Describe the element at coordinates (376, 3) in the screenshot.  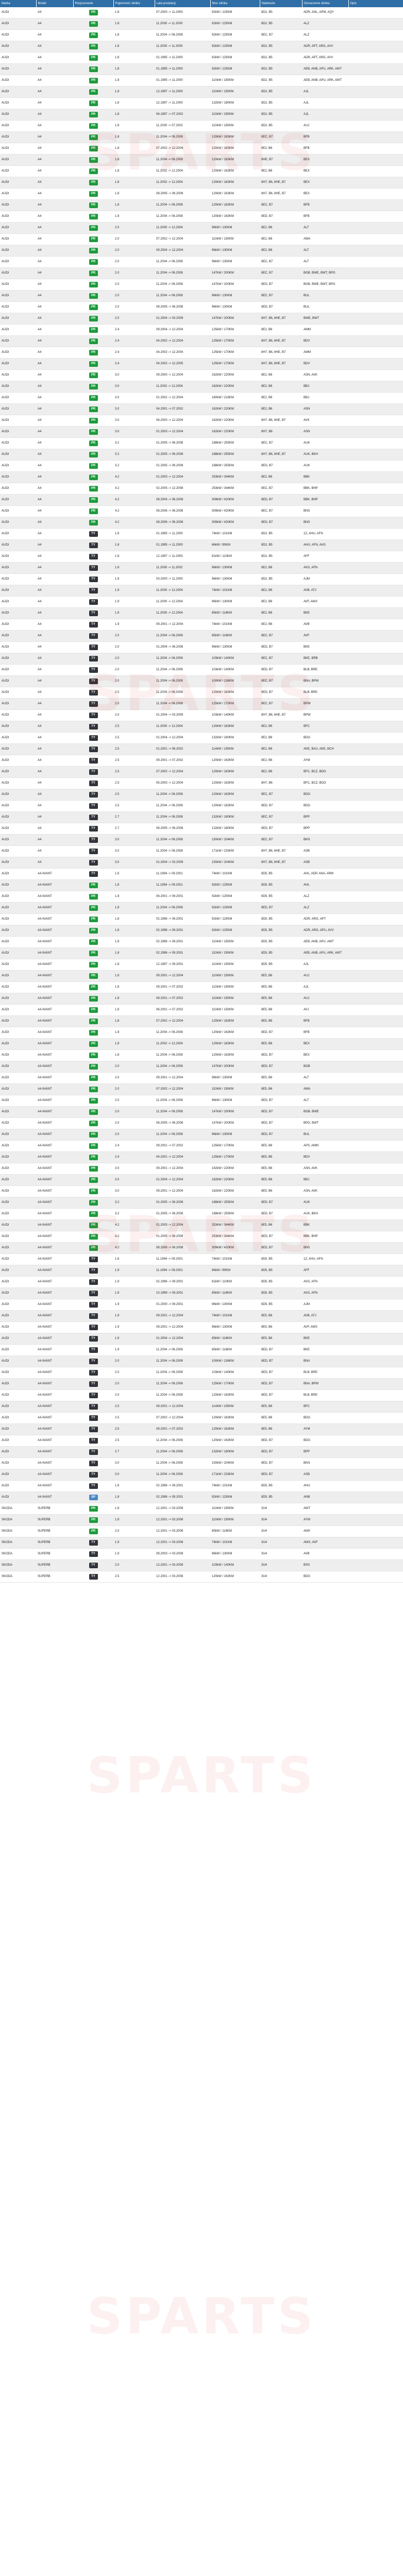
I see `header-description: Opis` at that location.